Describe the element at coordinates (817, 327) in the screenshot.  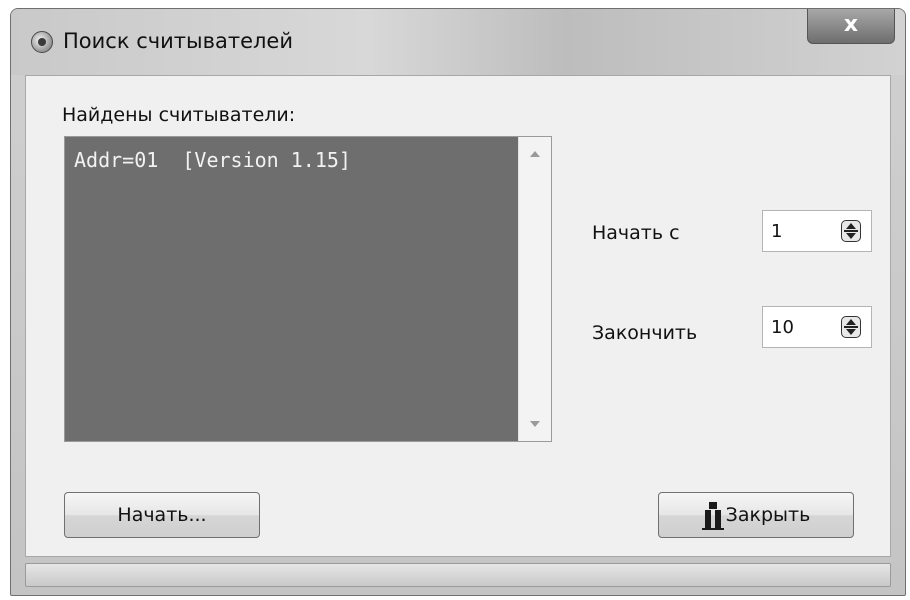
I see `end-at-spinner: 10` at that location.